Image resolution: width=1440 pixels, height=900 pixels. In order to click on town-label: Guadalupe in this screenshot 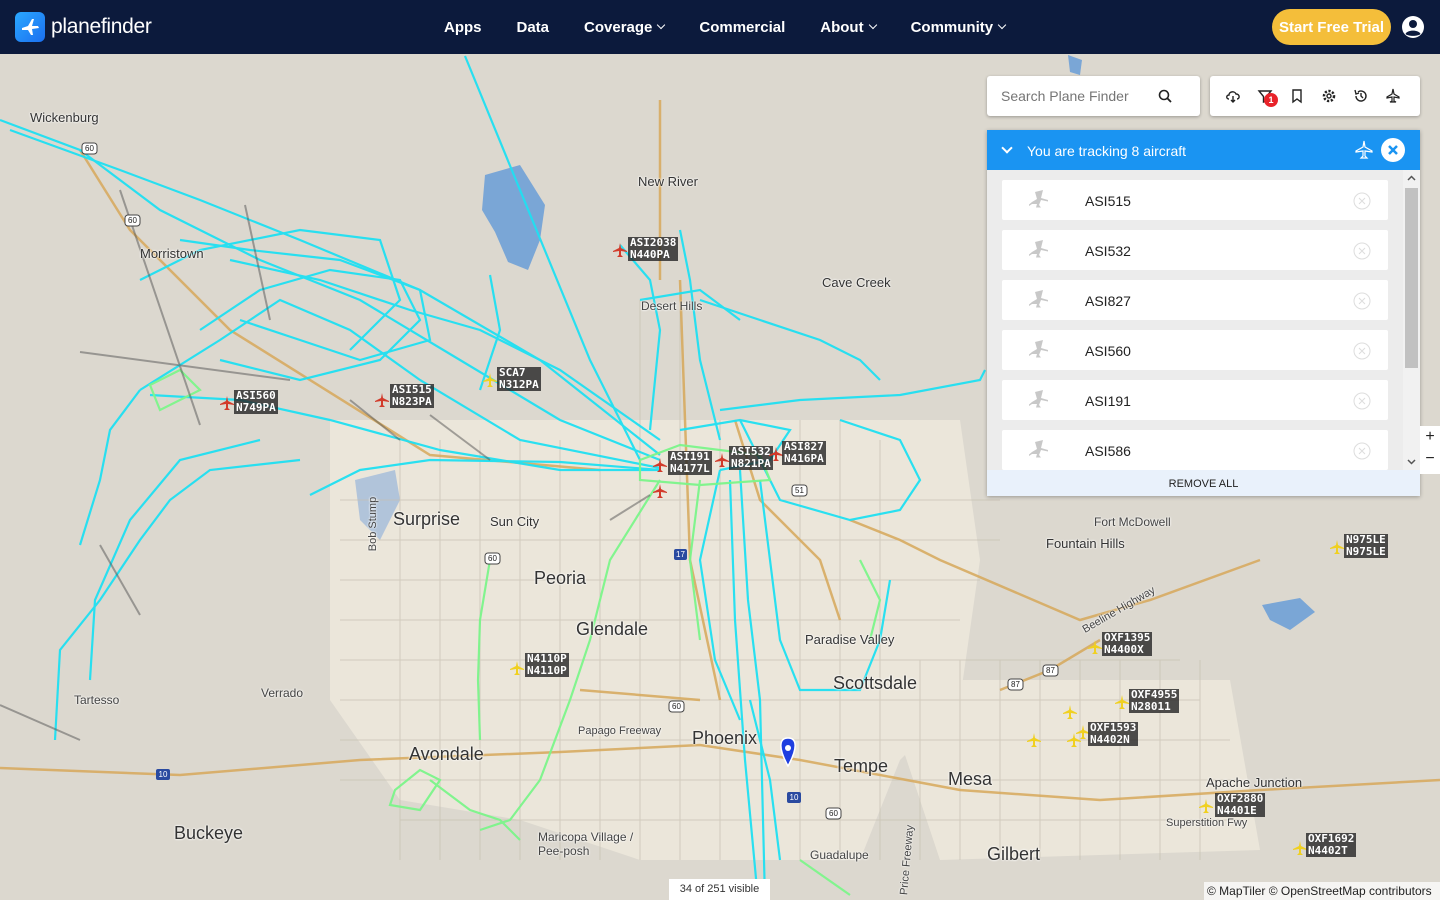, I will do `click(839, 855)`.